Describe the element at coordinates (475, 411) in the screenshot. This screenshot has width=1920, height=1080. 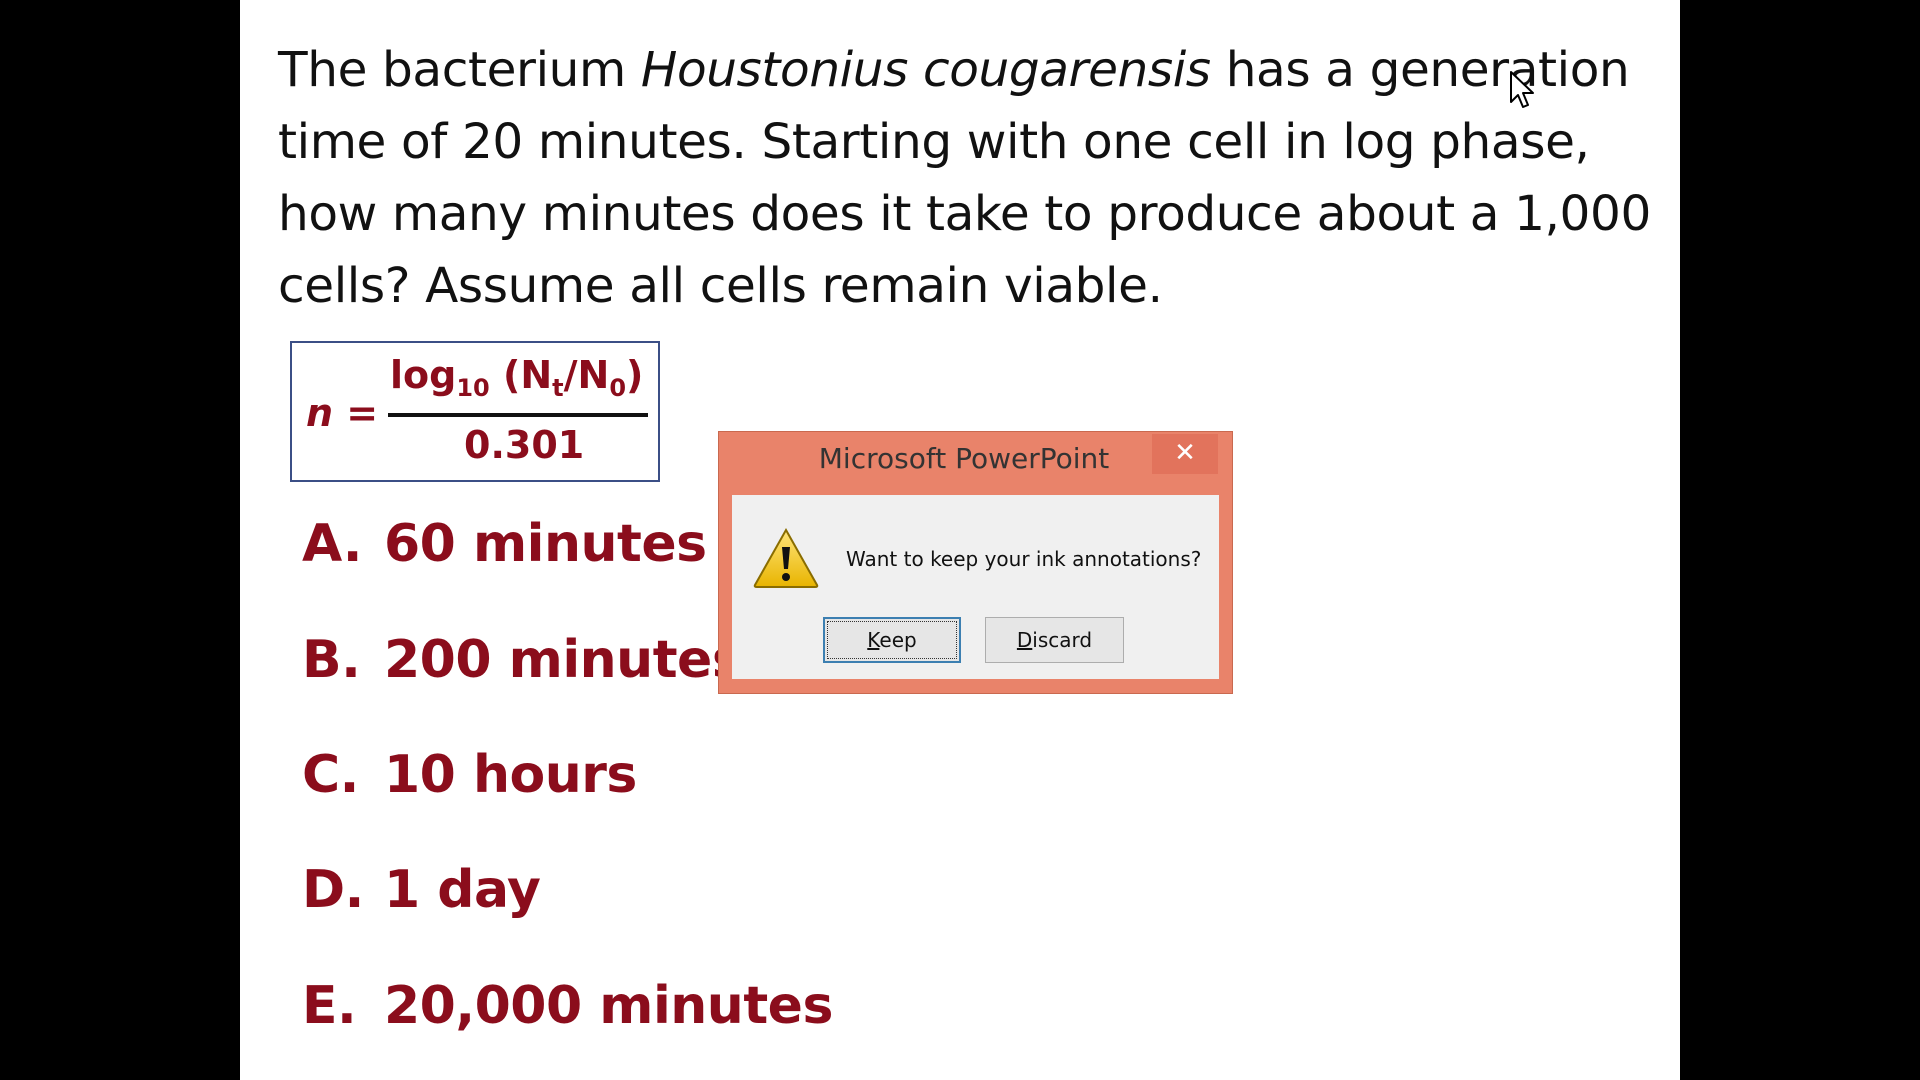
I see `formula-box: n = log10 (Nt/N0) 0.301` at that location.